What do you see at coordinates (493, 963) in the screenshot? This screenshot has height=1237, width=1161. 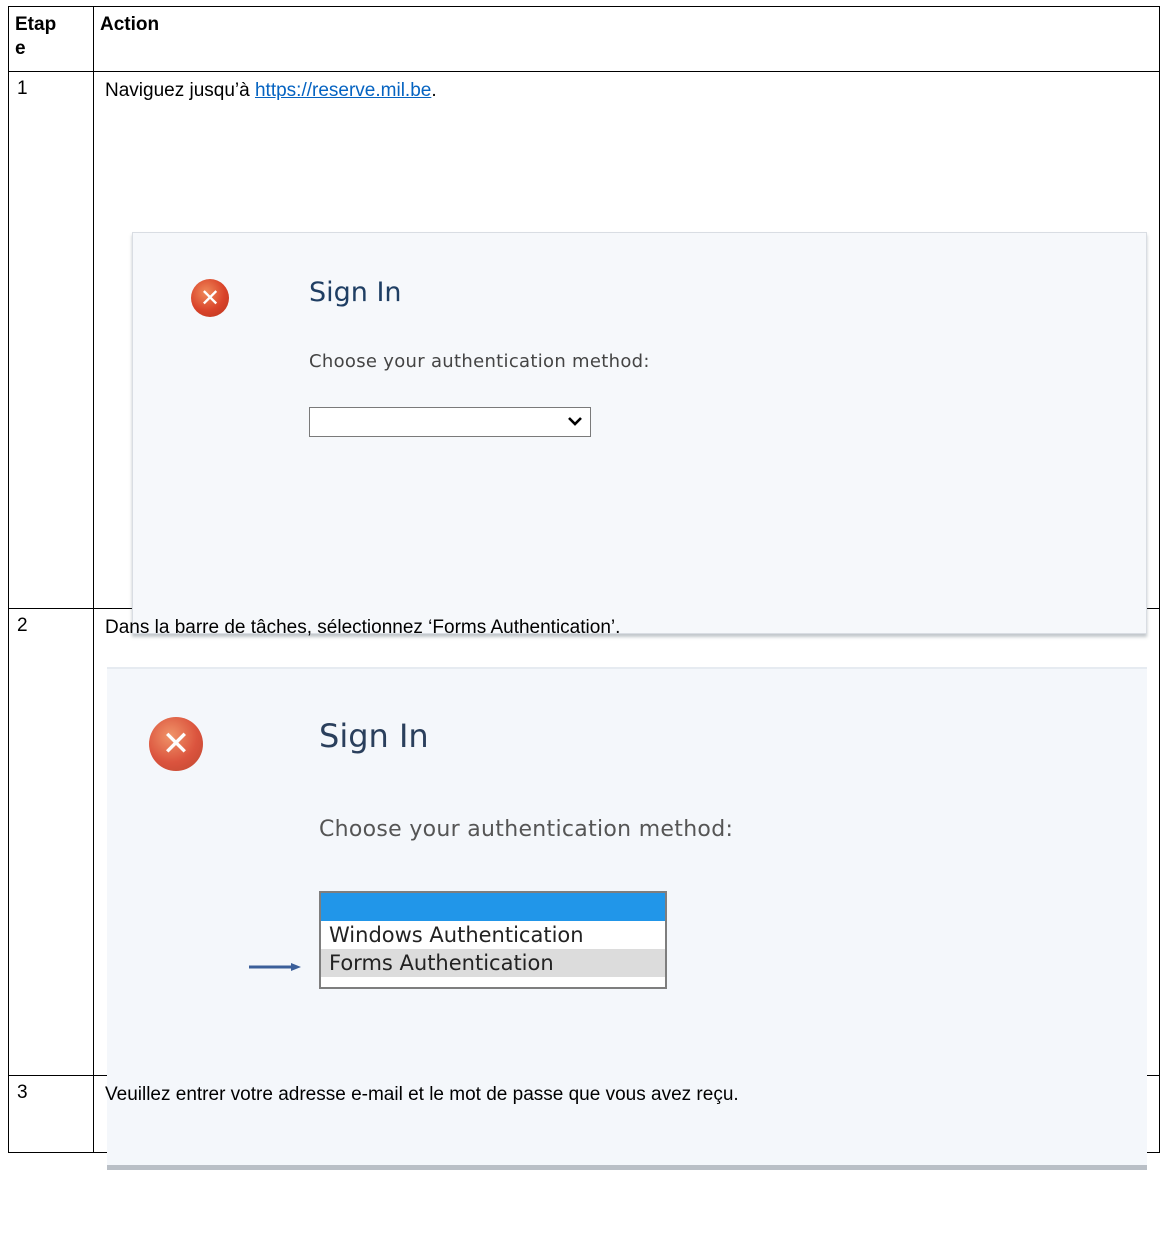 I see `option-forms-authentication: Forms Authentication` at bounding box center [493, 963].